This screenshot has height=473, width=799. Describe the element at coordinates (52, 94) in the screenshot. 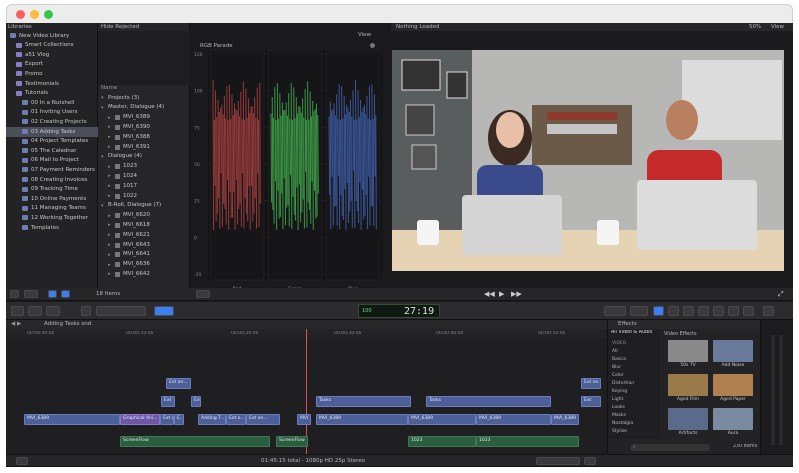

I see `library-item: Tutorials` at that location.